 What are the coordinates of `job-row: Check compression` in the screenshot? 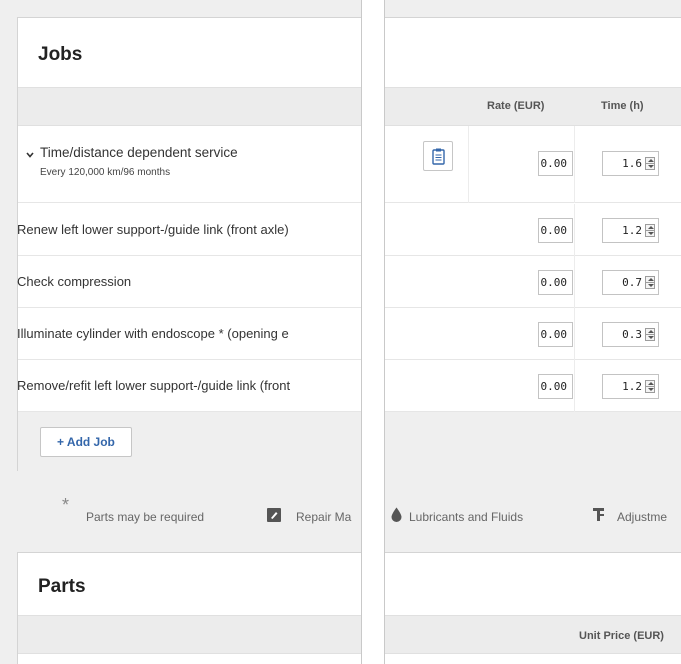 It's located at (189, 282).